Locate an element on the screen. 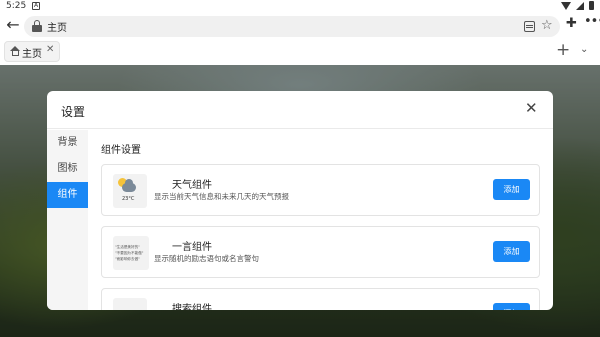  reader-mode-icon is located at coordinates (529, 26).